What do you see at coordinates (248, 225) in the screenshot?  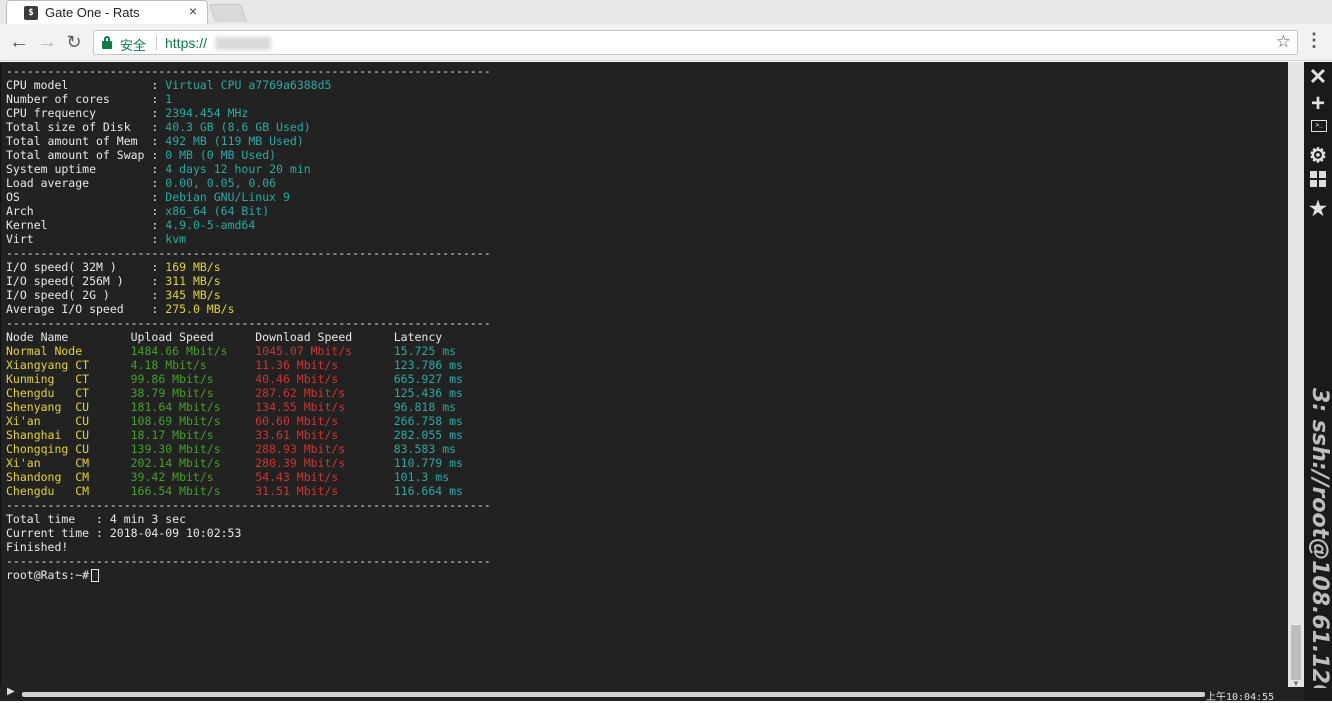 I see `system-info-row: Kernel : 4.9.0-5-amd64` at bounding box center [248, 225].